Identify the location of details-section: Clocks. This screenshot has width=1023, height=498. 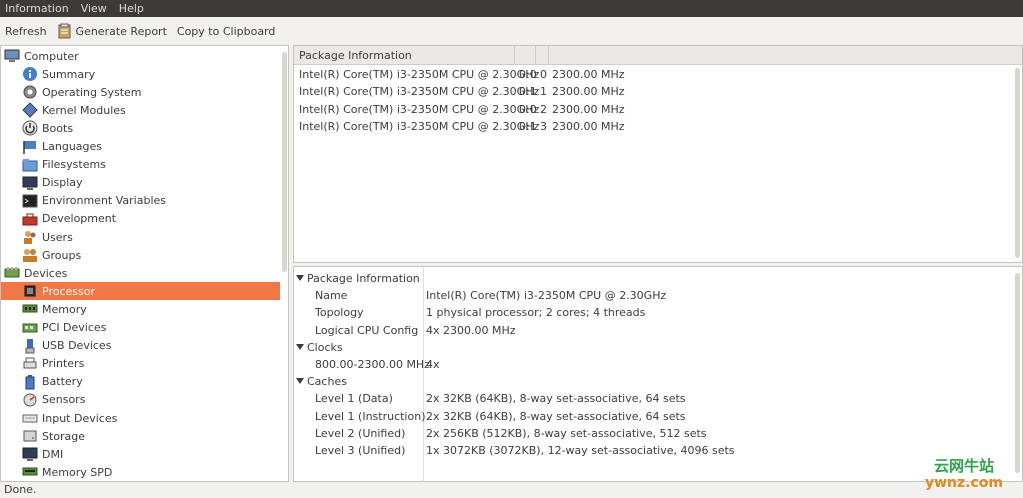
(654, 347).